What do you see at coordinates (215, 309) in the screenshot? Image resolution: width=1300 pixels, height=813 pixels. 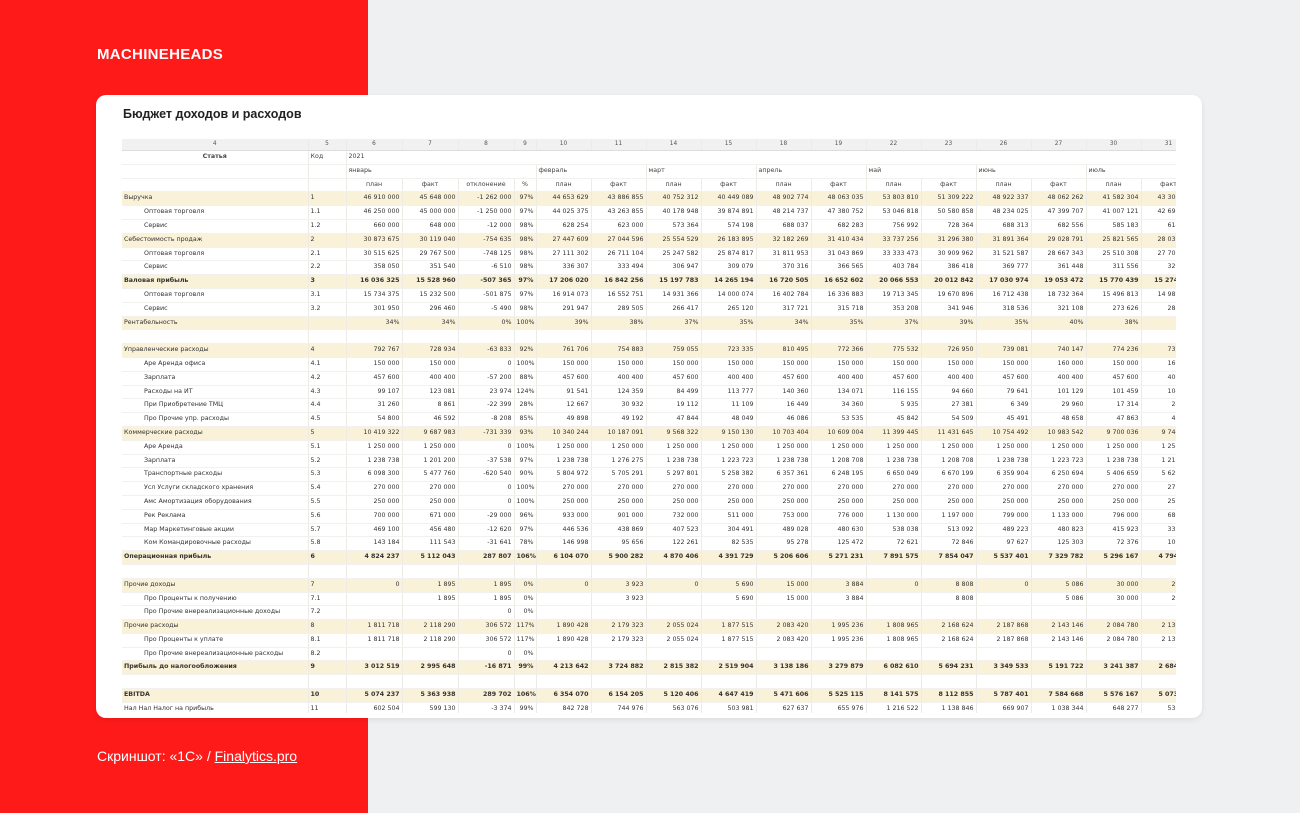 I see `row-name-cell: Сервис` at bounding box center [215, 309].